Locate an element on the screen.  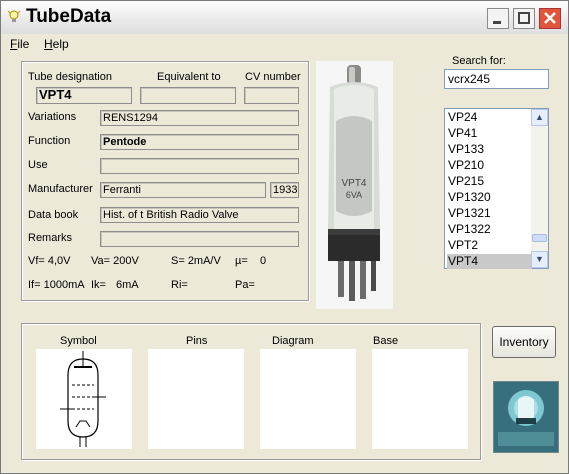
close-icon is located at coordinates (550, 18).